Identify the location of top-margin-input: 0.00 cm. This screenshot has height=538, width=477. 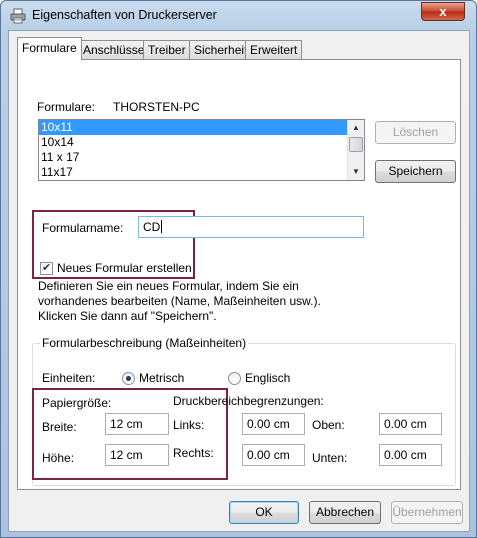
(410, 424).